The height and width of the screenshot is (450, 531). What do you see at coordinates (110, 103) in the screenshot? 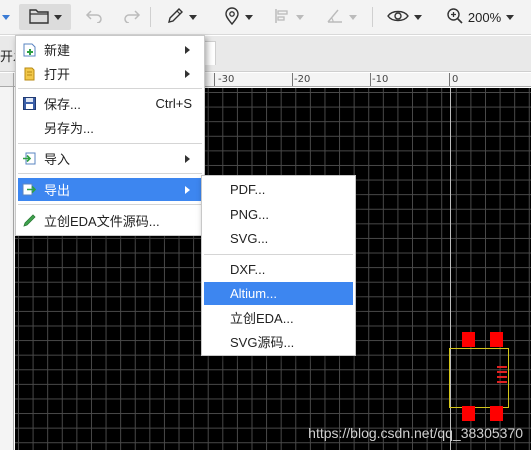
I see `menu-item-save: 保存... Ctrl+S` at bounding box center [110, 103].